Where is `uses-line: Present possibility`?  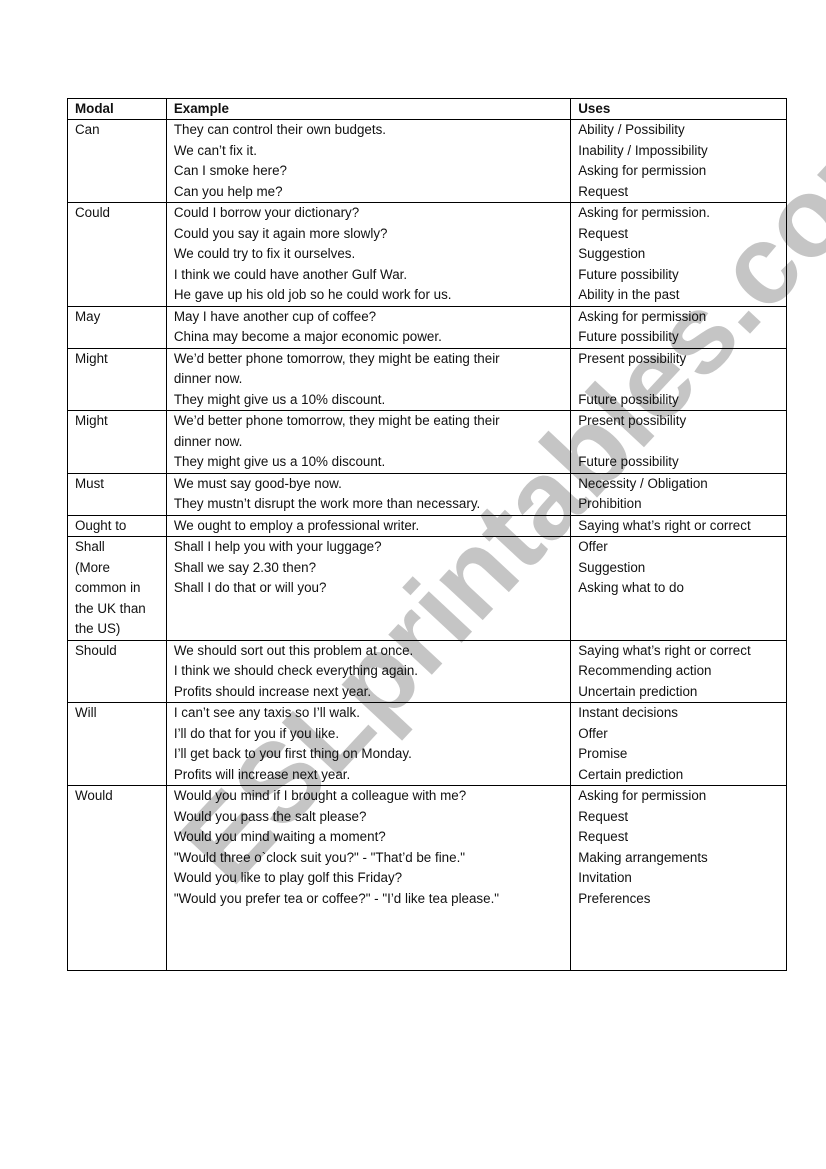 uses-line: Present possibility is located at coordinates (632, 358).